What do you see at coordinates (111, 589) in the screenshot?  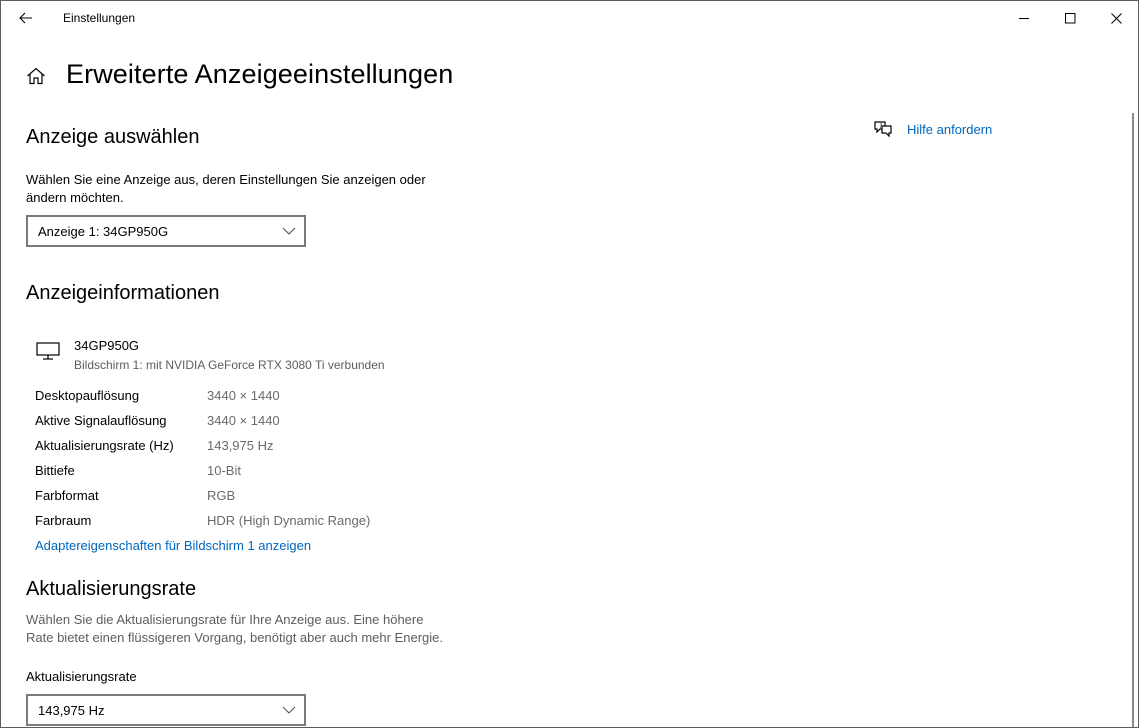 I see `section-title-refresh-rate: Aktualisierungsrate` at bounding box center [111, 589].